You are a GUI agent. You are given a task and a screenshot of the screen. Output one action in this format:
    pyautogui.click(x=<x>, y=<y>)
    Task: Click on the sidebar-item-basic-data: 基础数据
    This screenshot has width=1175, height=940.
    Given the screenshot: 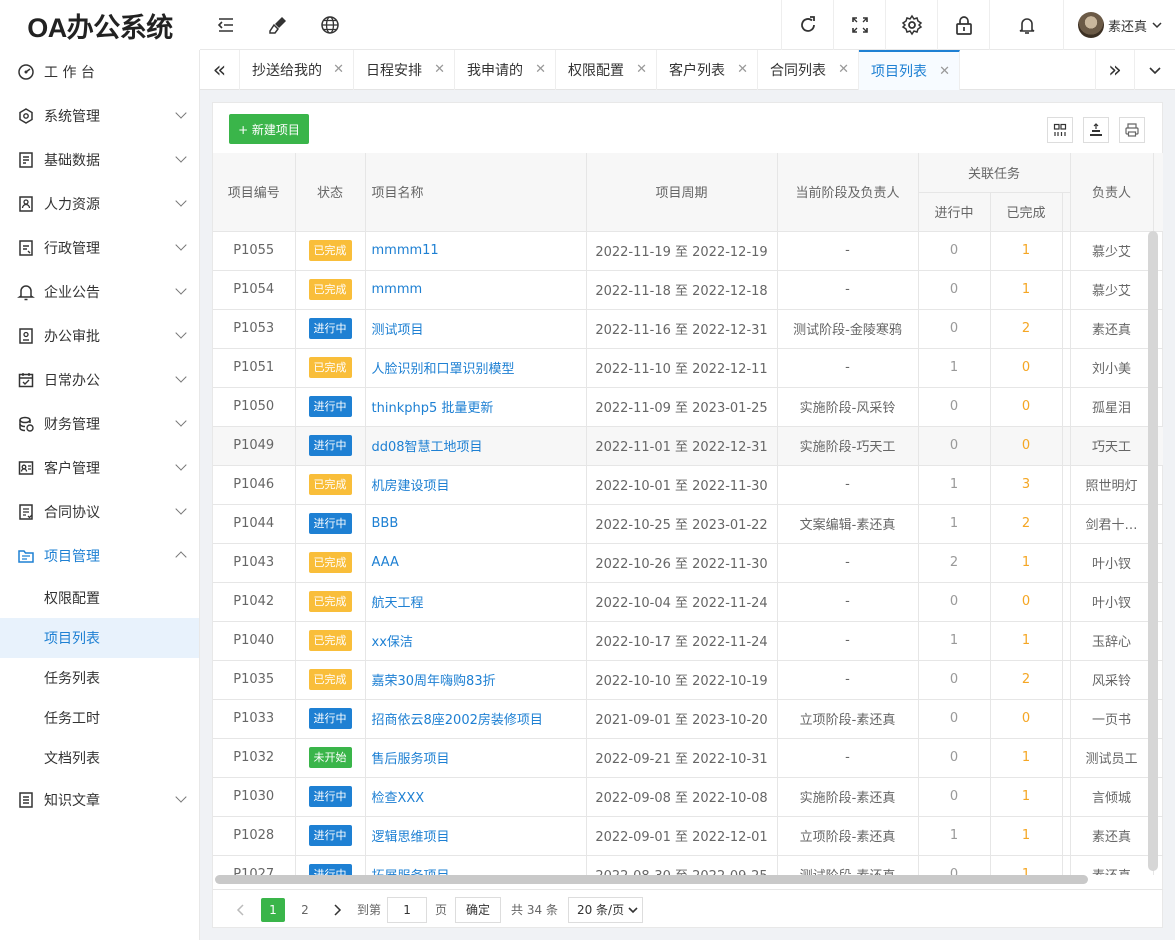 What is the action you would take?
    pyautogui.click(x=99, y=160)
    